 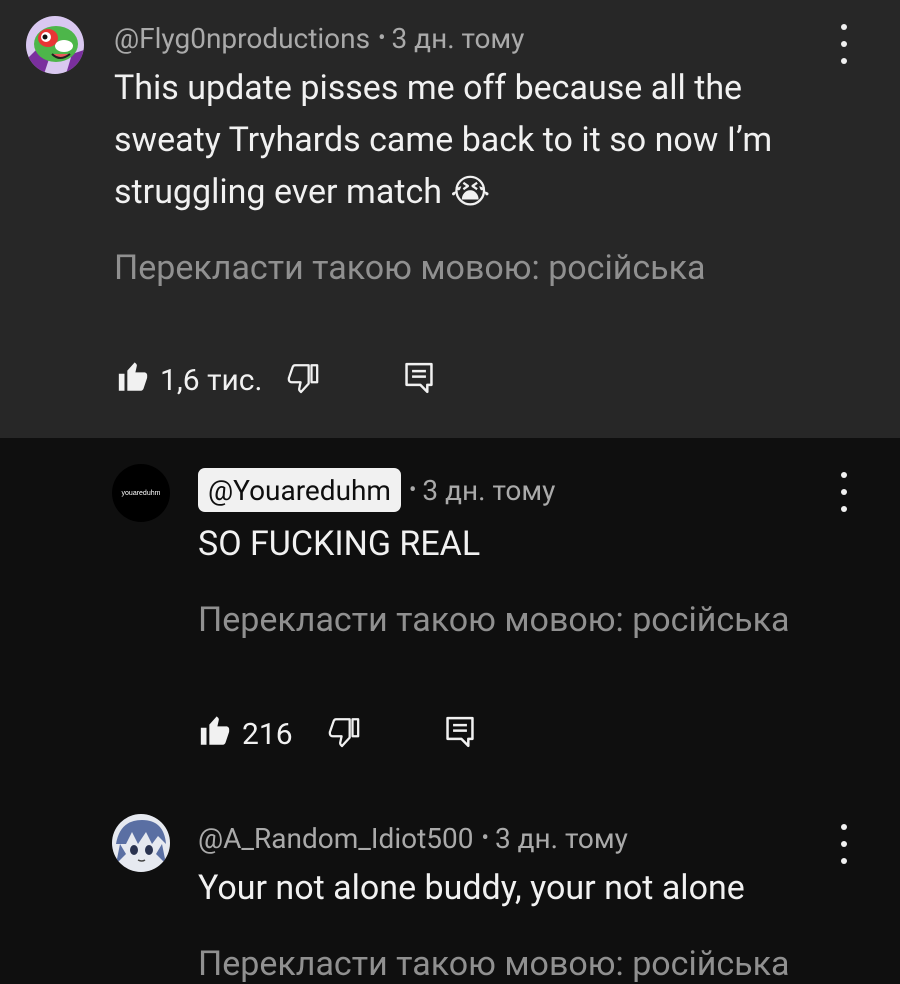 I want to click on like-count: 216, so click(x=267, y=734).